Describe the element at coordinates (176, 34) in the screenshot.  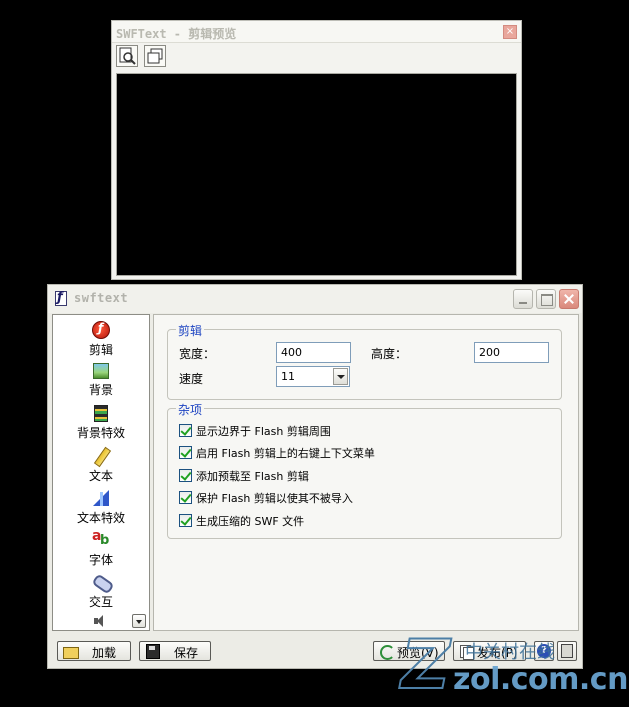
I see `preview-window-title: SWFText - 剪辑预览` at that location.